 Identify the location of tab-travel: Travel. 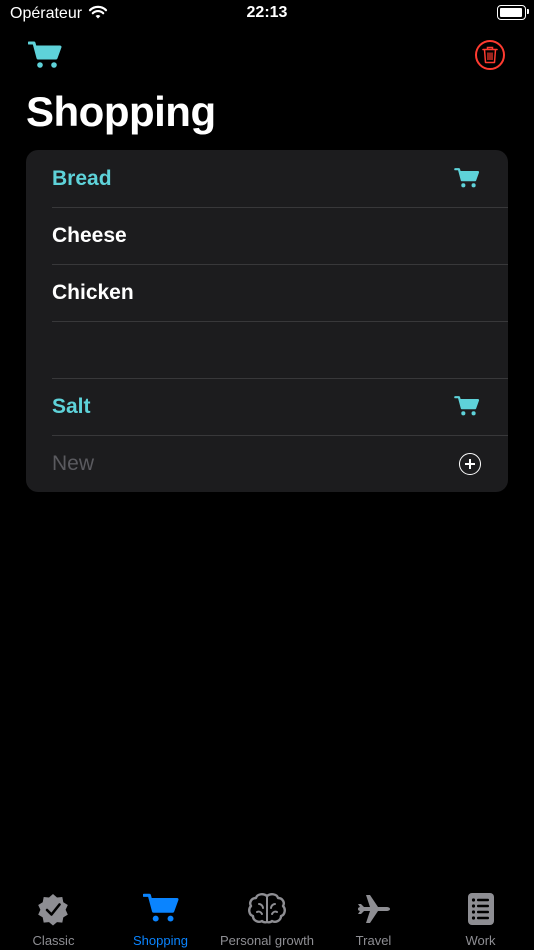
(373, 912).